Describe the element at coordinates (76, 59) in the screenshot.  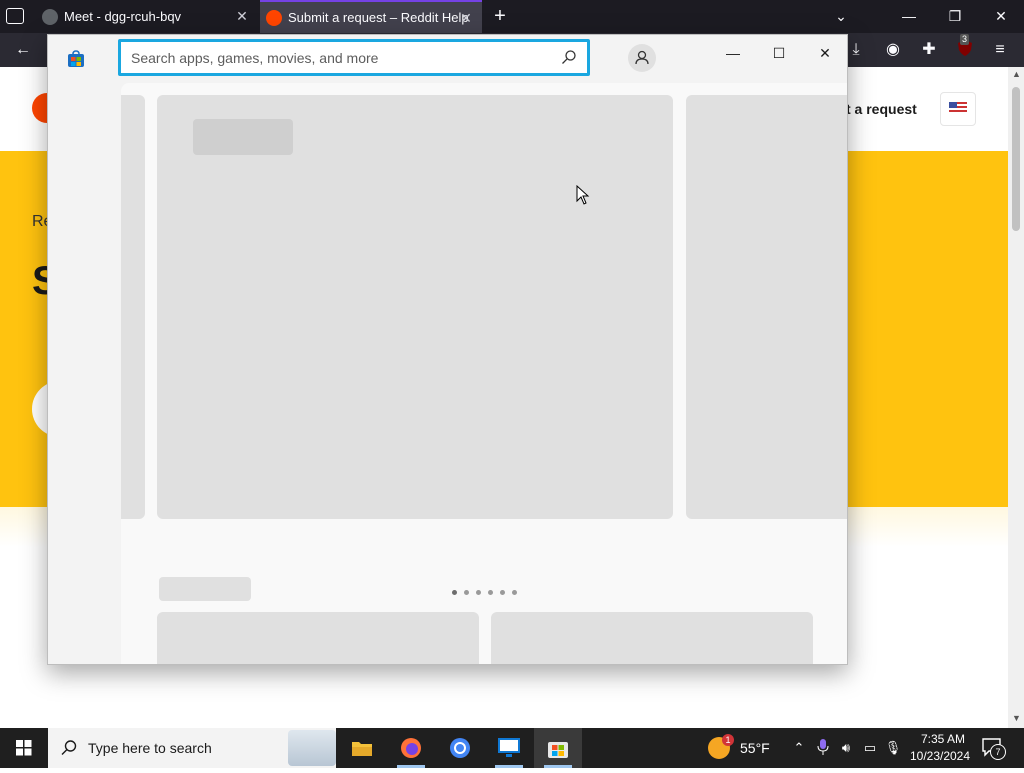
I see `microsoft-store-logo-icon` at that location.